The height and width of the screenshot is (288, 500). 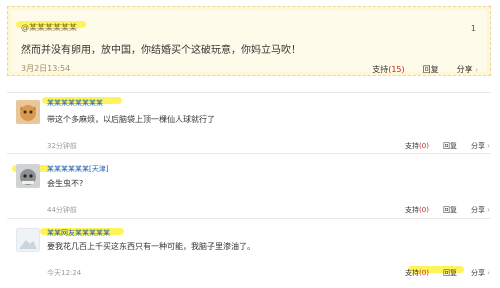 What do you see at coordinates (77, 169) in the screenshot?
I see `comment-username: 某某某某某某[天津]` at bounding box center [77, 169].